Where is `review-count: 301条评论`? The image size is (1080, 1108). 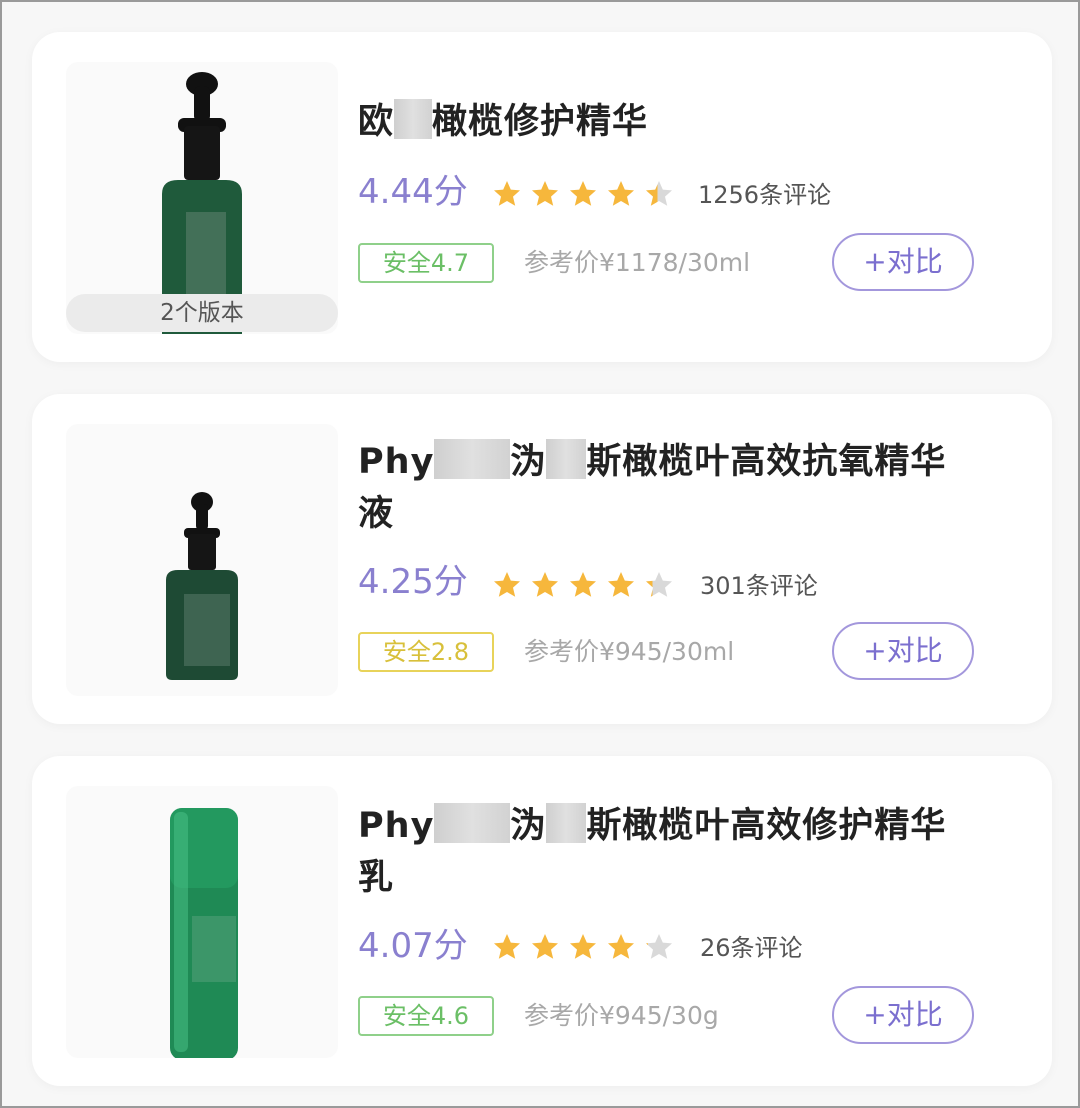 review-count: 301条评论 is located at coordinates (759, 586).